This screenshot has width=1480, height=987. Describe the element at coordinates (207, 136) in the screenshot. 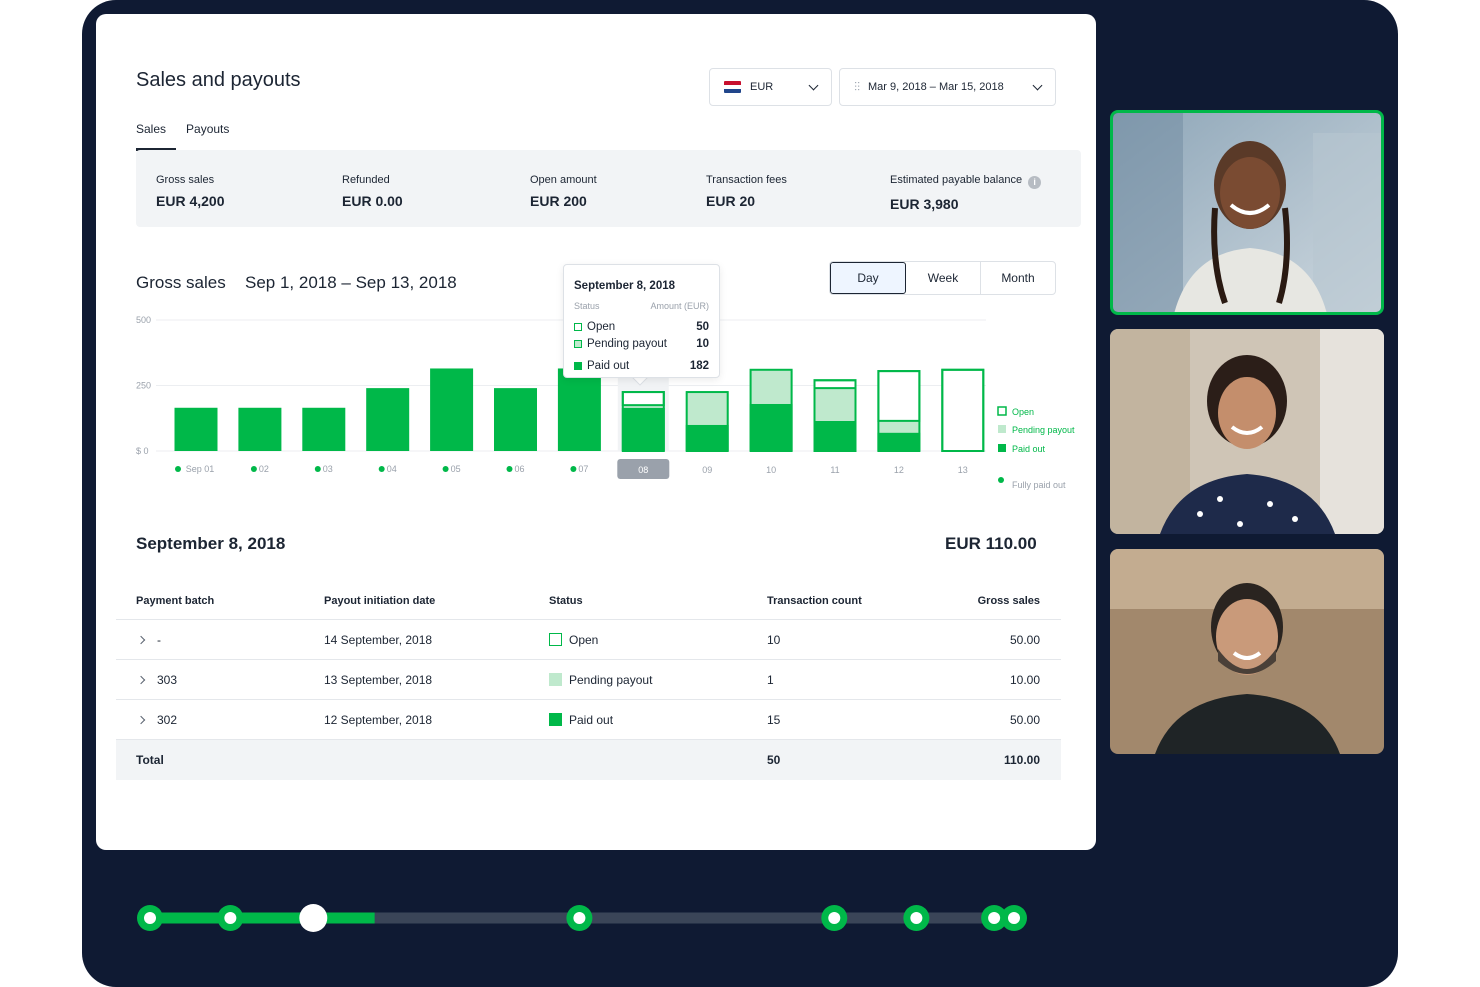

I see `tab-payouts: Payouts` at that location.